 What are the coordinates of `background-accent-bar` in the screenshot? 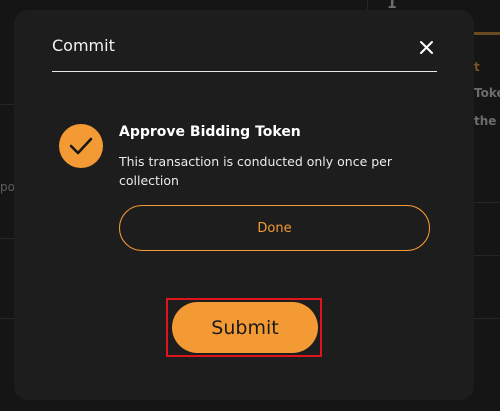 It's located at (487, 33).